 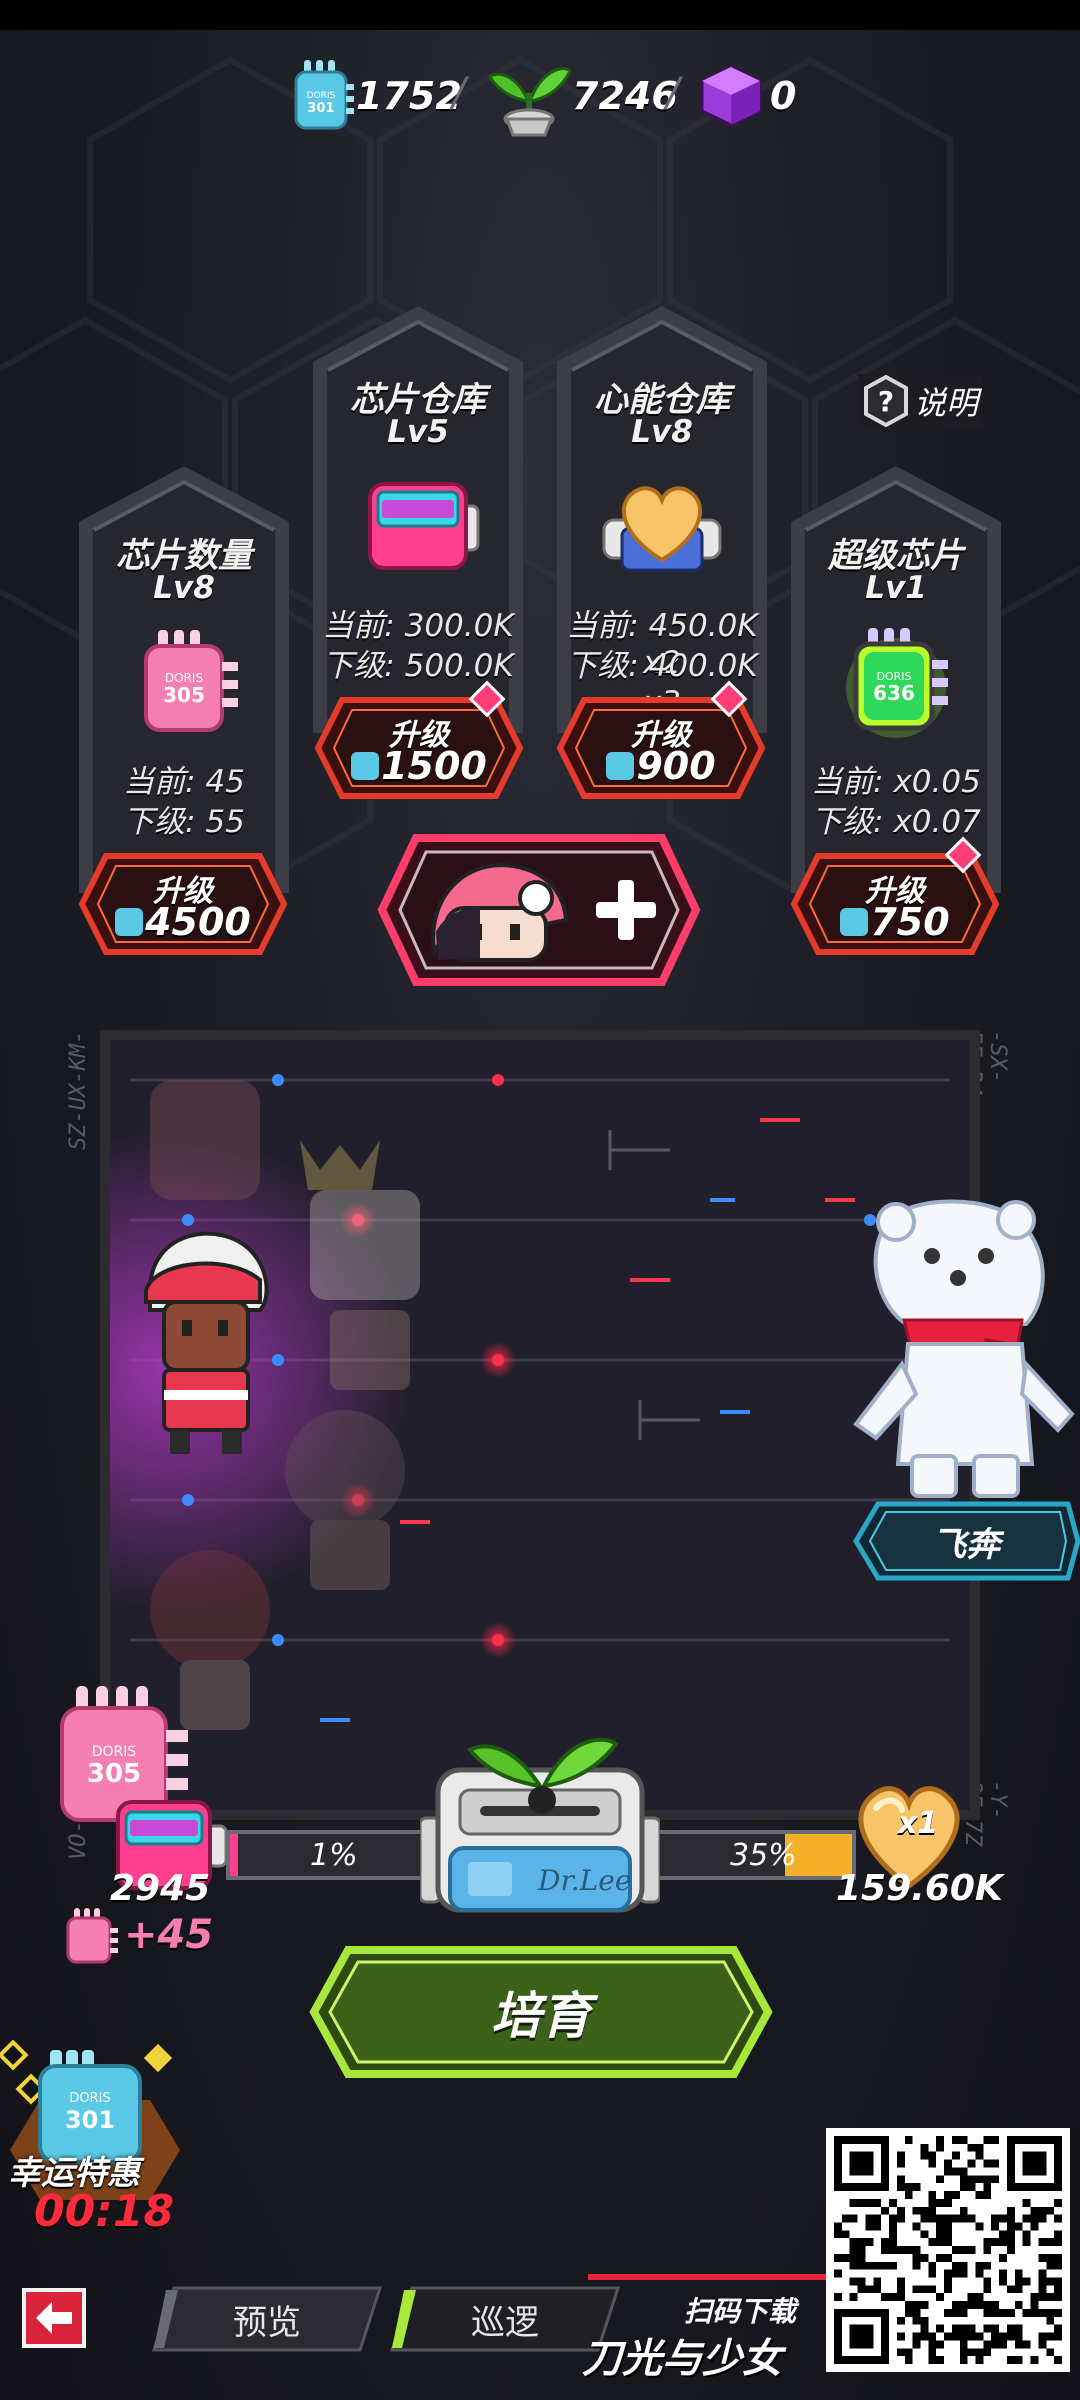 I want to click on add-character-button, so click(x=539, y=910).